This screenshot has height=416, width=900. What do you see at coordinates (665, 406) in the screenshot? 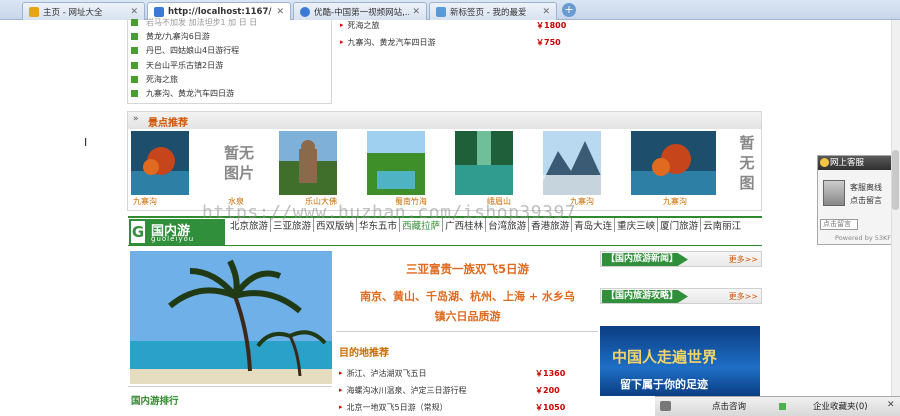
I see `chat-bubble-icon` at bounding box center [665, 406].